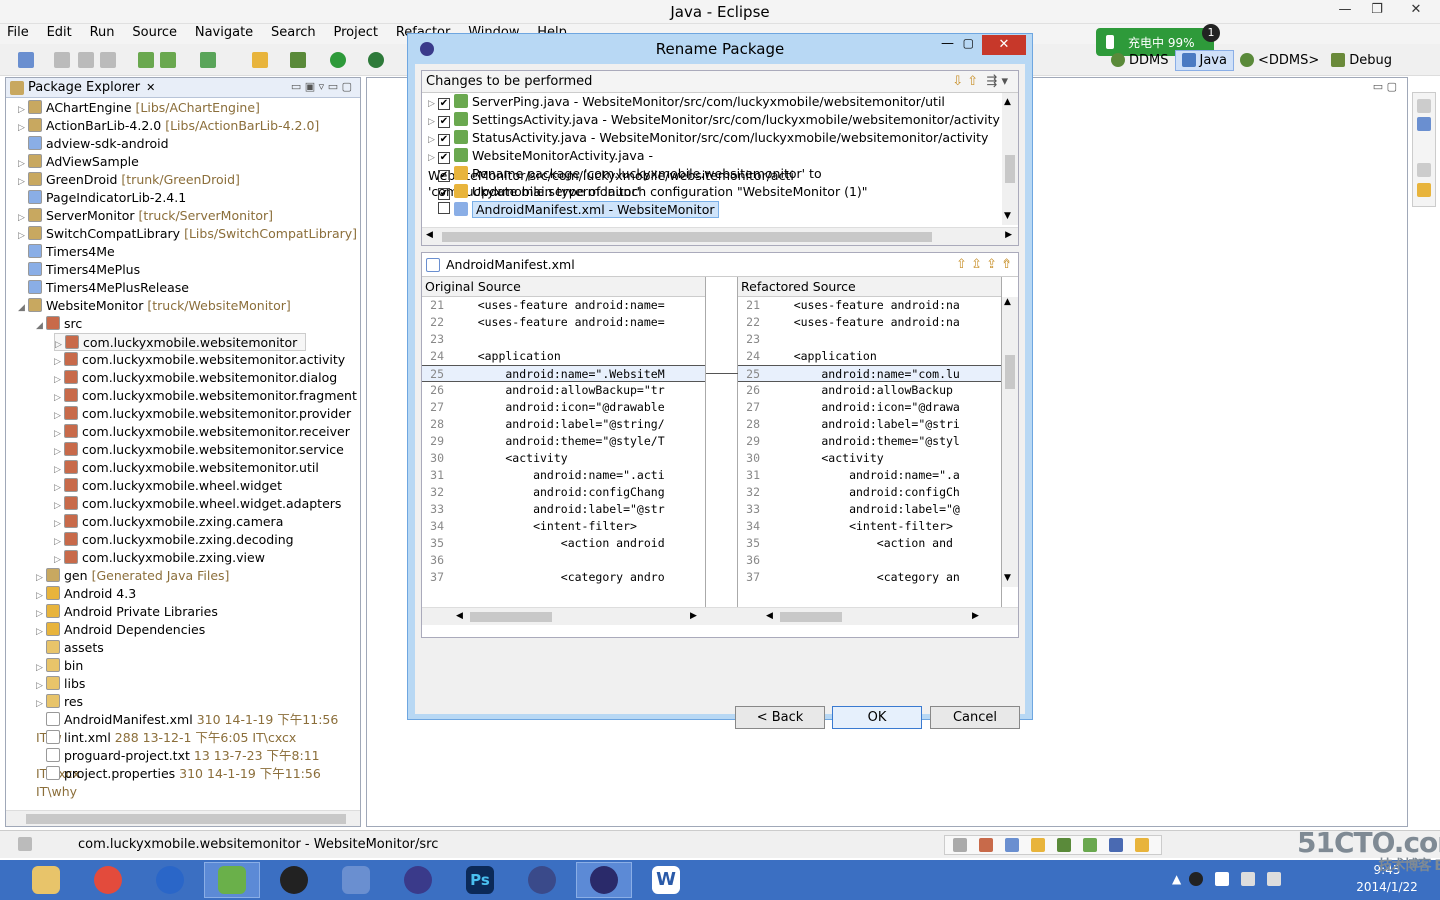  I want to click on tree-item: ▷ Android Dependencies, so click(122, 630).